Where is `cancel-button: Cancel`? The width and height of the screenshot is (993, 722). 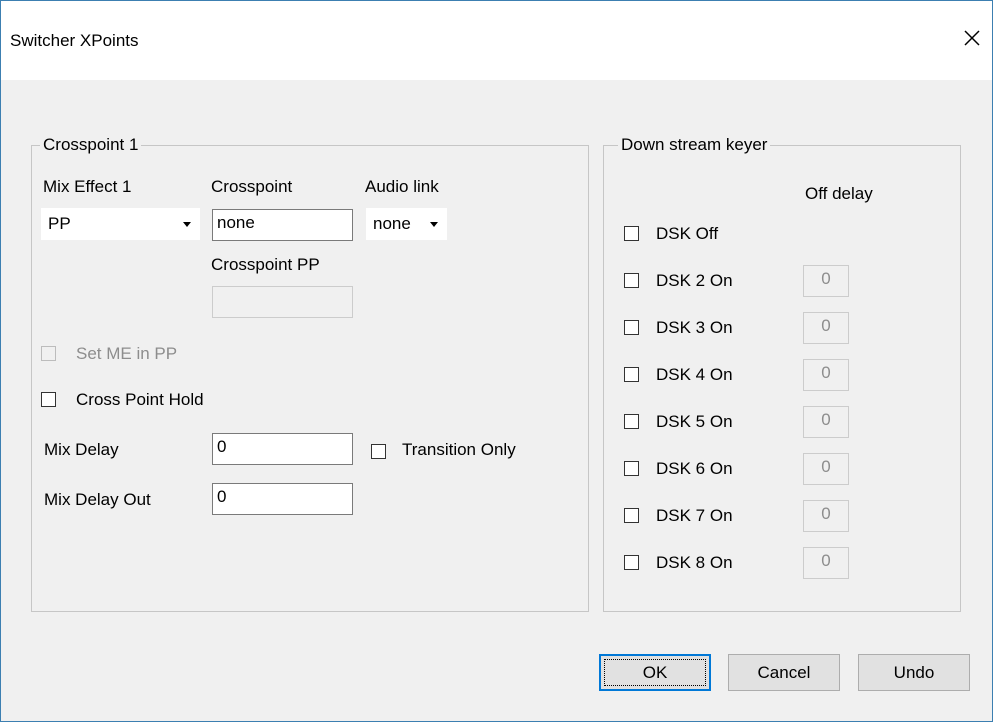 cancel-button: Cancel is located at coordinates (784, 672).